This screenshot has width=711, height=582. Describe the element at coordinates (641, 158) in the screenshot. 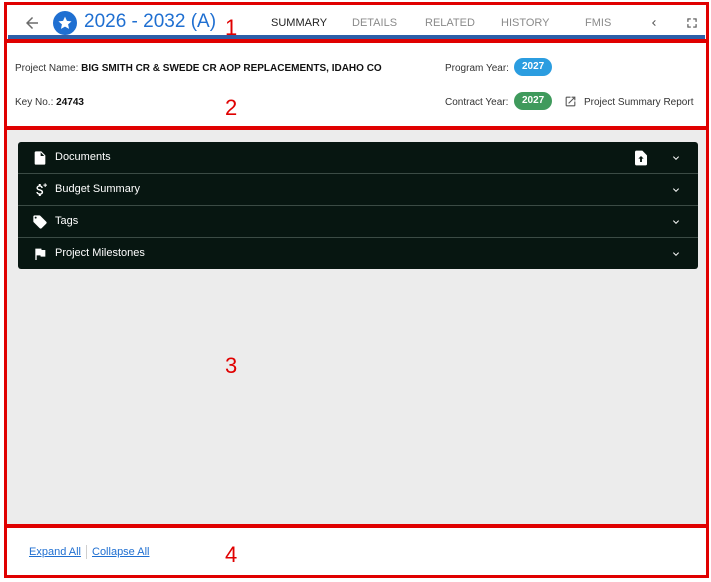

I see `upload-file-icon` at that location.